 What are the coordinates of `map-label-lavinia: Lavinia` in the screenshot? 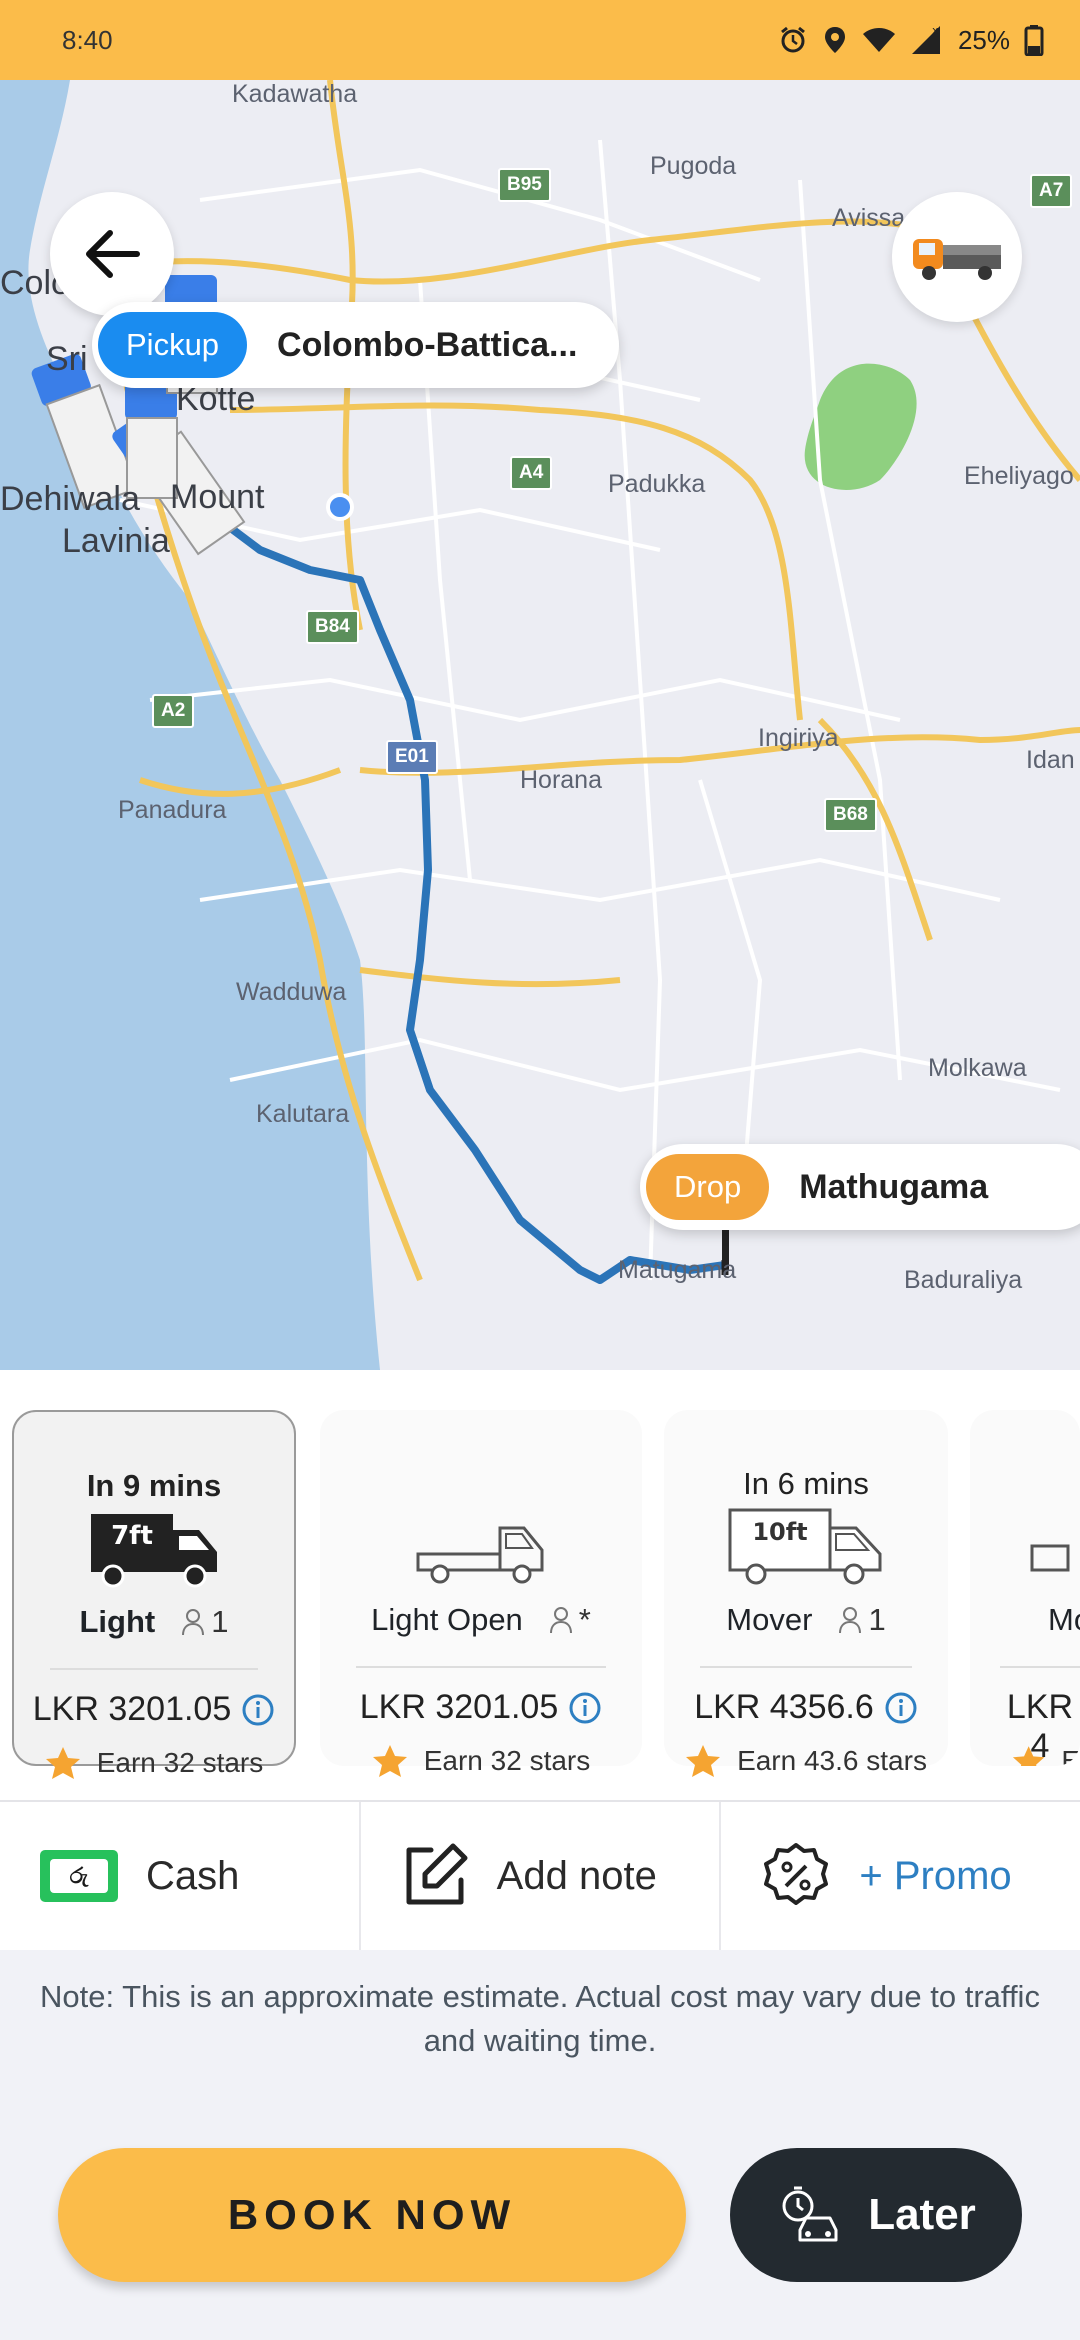 It's located at (116, 541).